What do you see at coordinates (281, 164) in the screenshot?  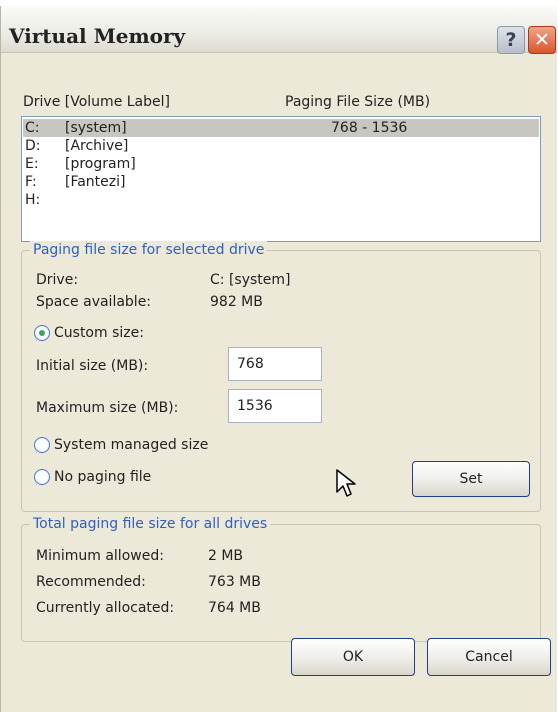 I see `drive-row-e: E: [program]` at bounding box center [281, 164].